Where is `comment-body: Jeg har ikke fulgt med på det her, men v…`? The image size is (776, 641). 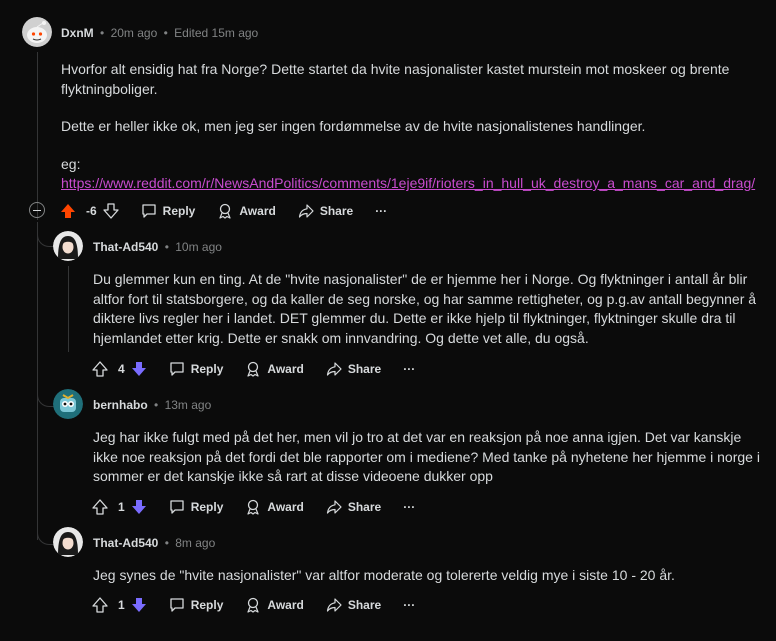 comment-body: Jeg har ikke fulgt med på det her, men v… is located at coordinates (427, 457).